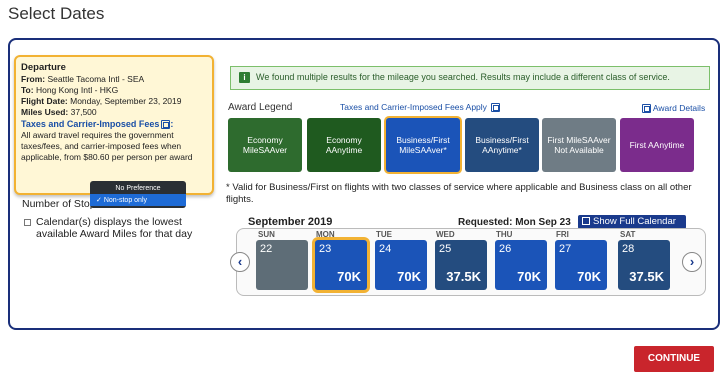 Image resolution: width=728 pixels, height=380 pixels. Describe the element at coordinates (505, 249) in the screenshot. I see `day-number: 26` at that location.